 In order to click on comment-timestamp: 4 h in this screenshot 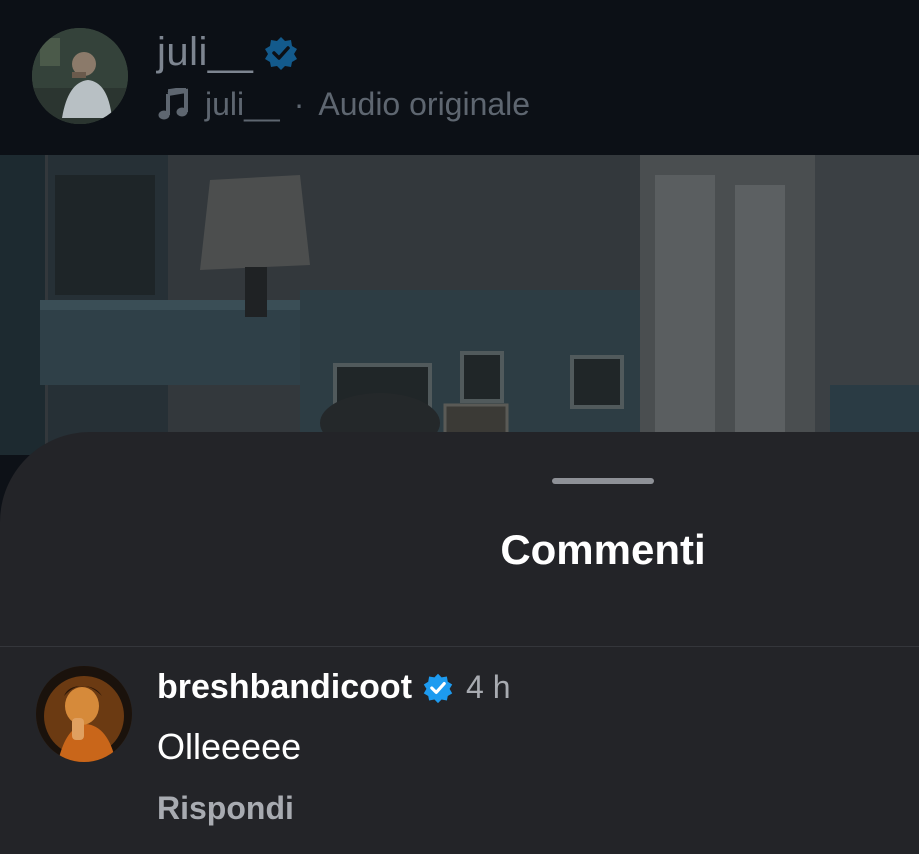, I will do `click(488, 687)`.